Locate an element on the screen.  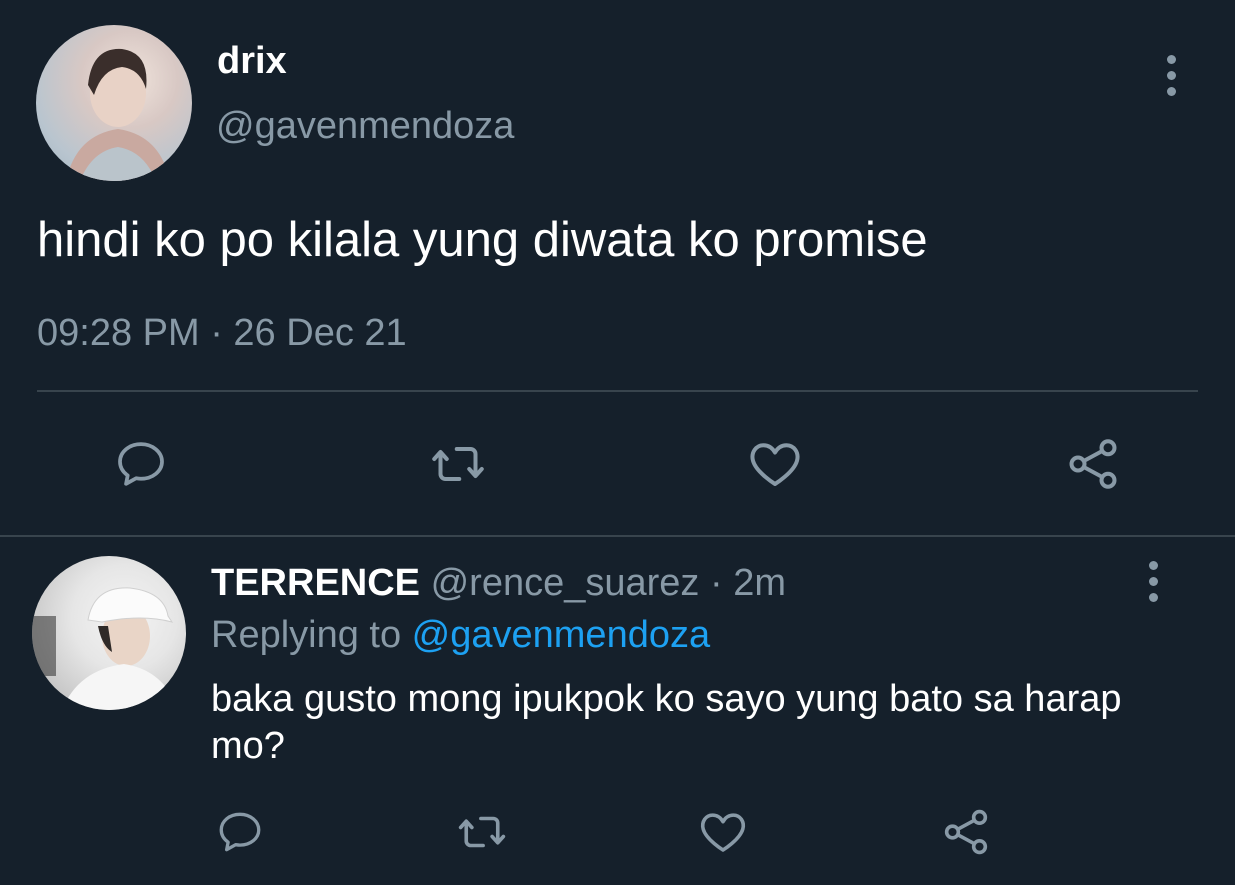
display-name: drix is located at coordinates (252, 61).